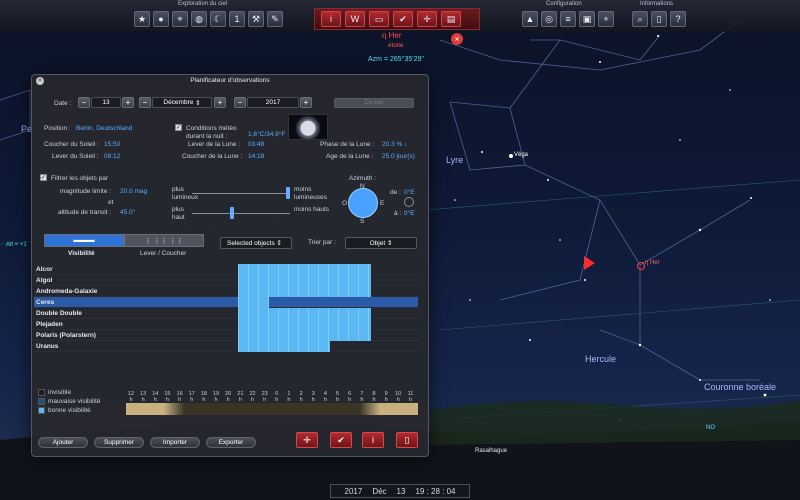  Describe the element at coordinates (409, 192) in the screenshot. I see `azimuth-from-value: 0°E` at that location.